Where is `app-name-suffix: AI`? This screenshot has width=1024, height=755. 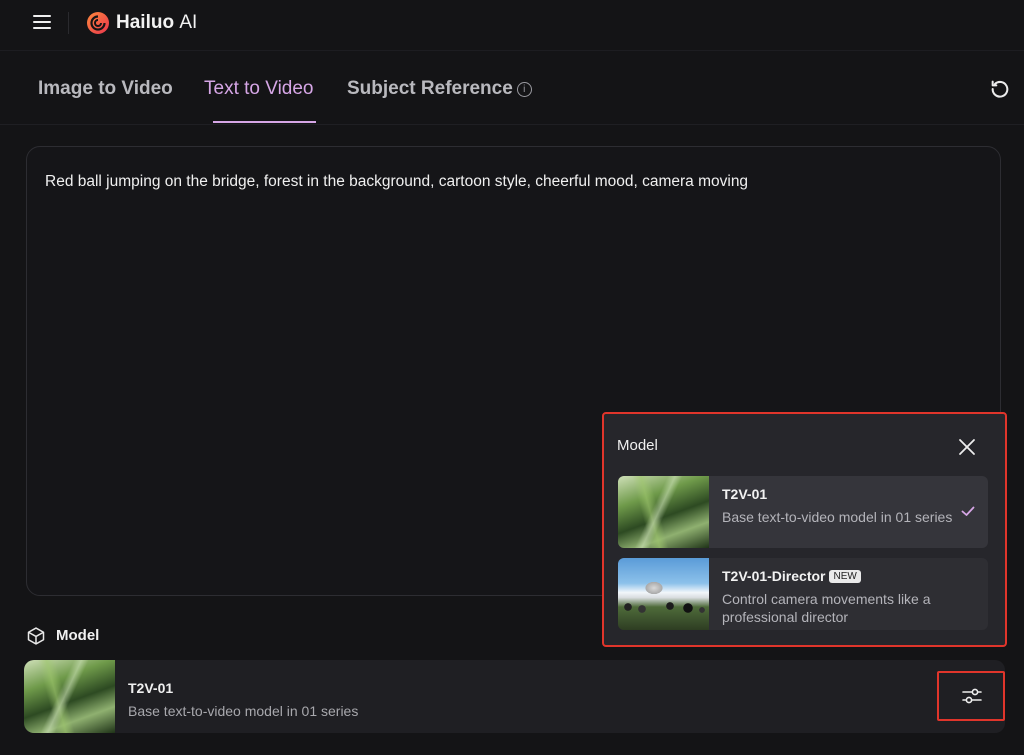 app-name-suffix: AI is located at coordinates (188, 22).